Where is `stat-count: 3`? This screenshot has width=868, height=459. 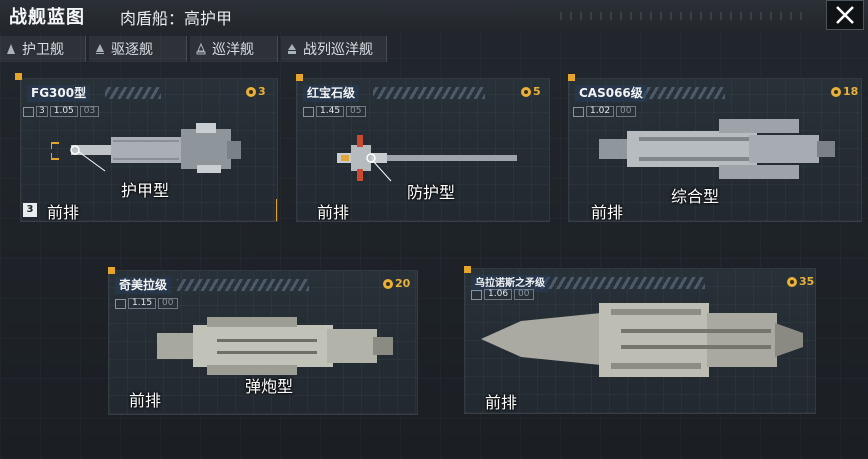 stat-count: 3 is located at coordinates (42, 111).